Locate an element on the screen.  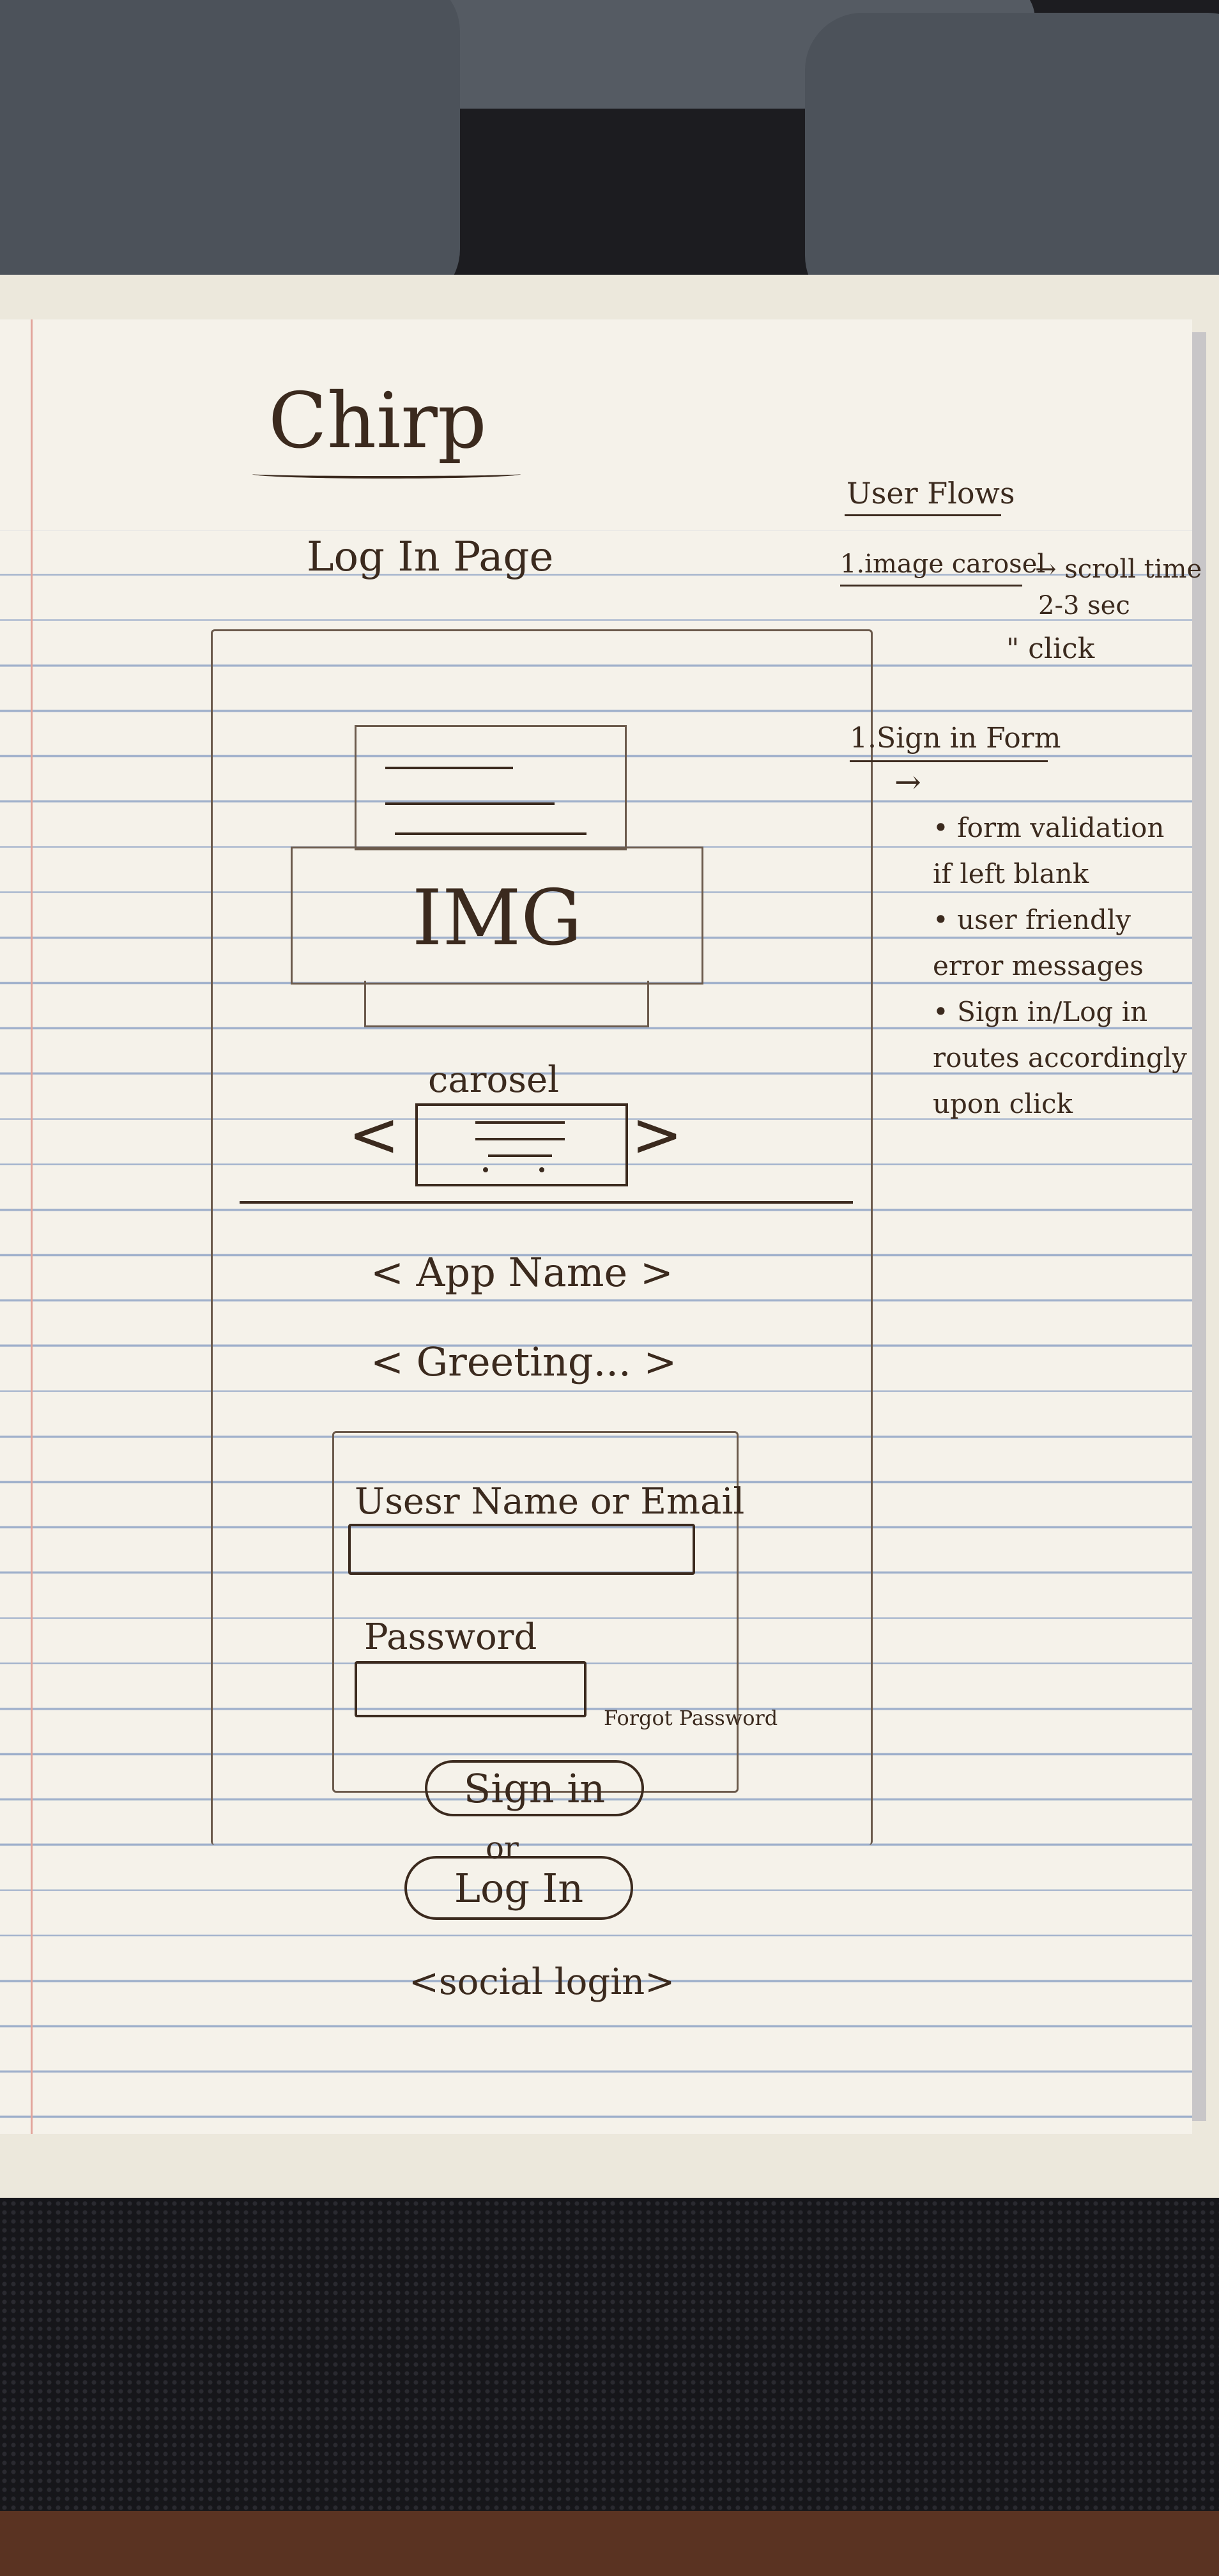
user-flows-underline is located at coordinates (923, 515).